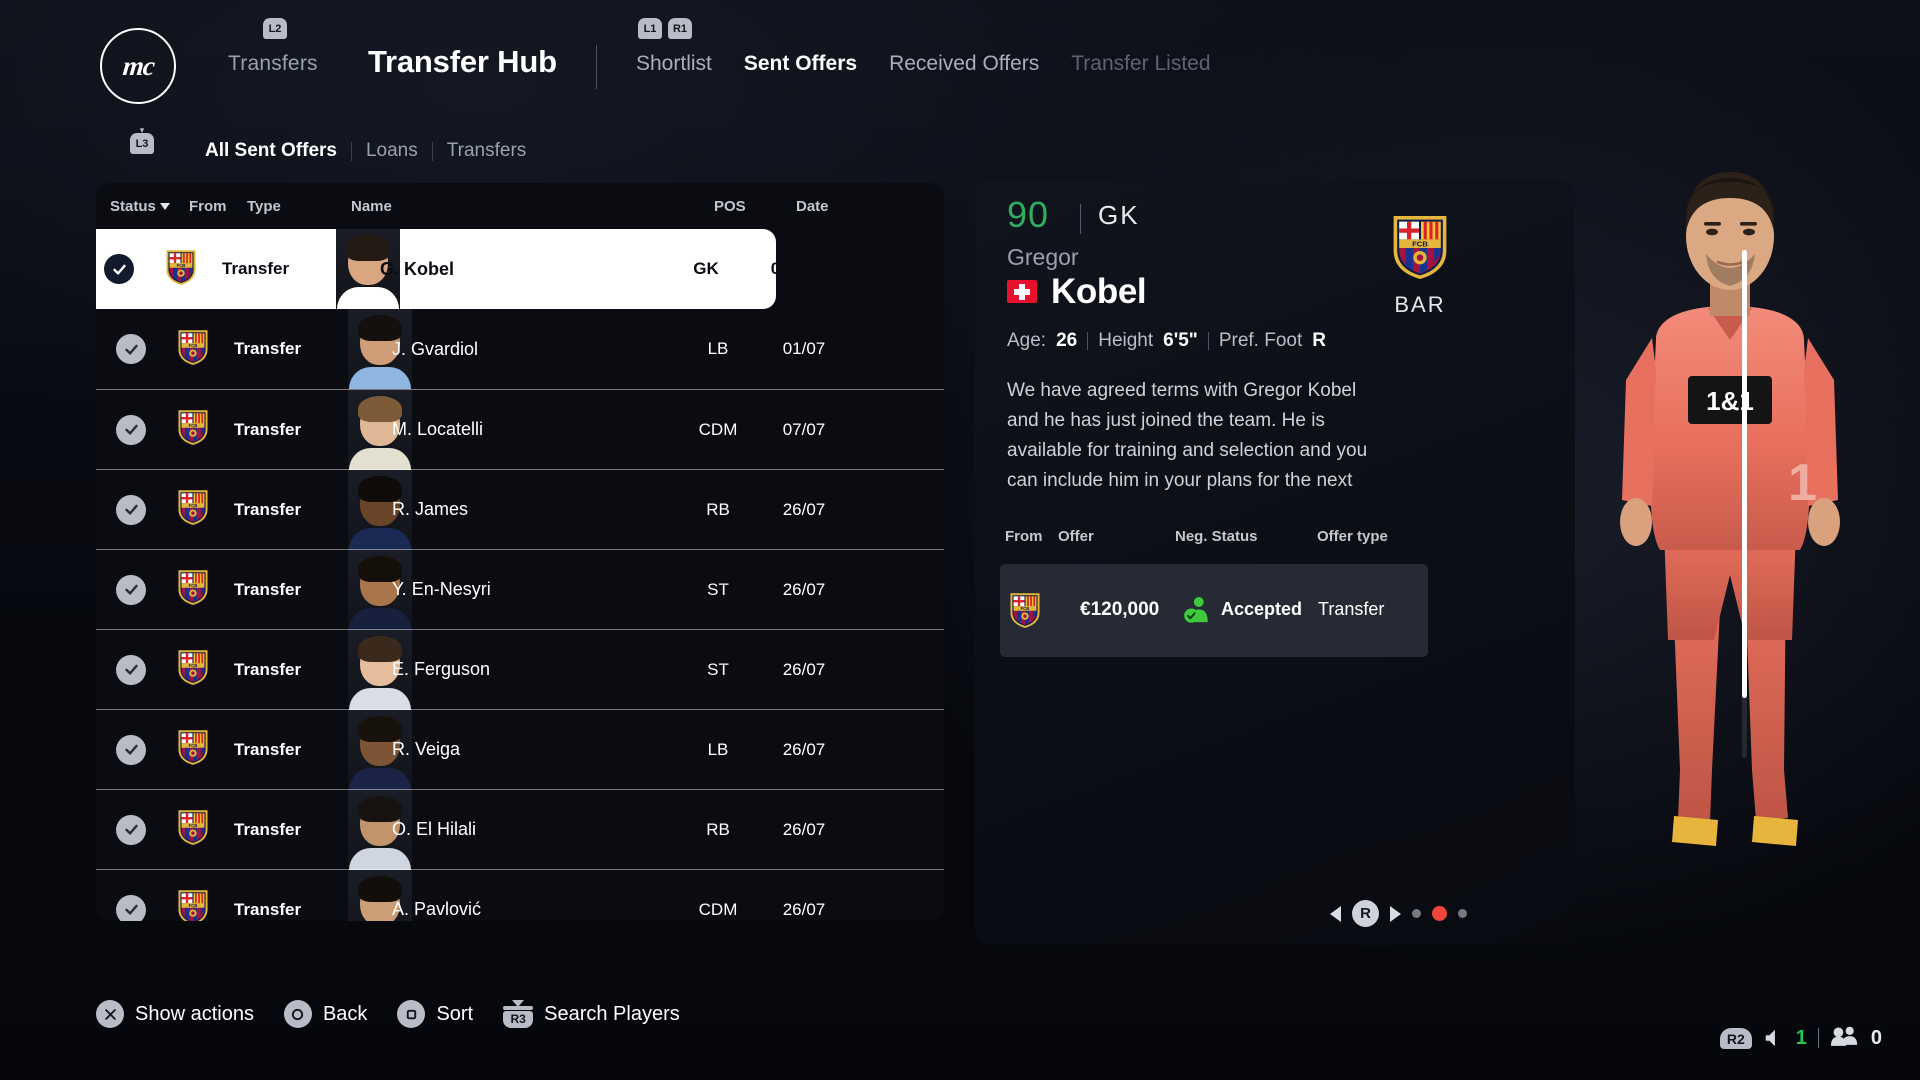  I want to click on list-scrollbar-thumb, so click(1744, 474).